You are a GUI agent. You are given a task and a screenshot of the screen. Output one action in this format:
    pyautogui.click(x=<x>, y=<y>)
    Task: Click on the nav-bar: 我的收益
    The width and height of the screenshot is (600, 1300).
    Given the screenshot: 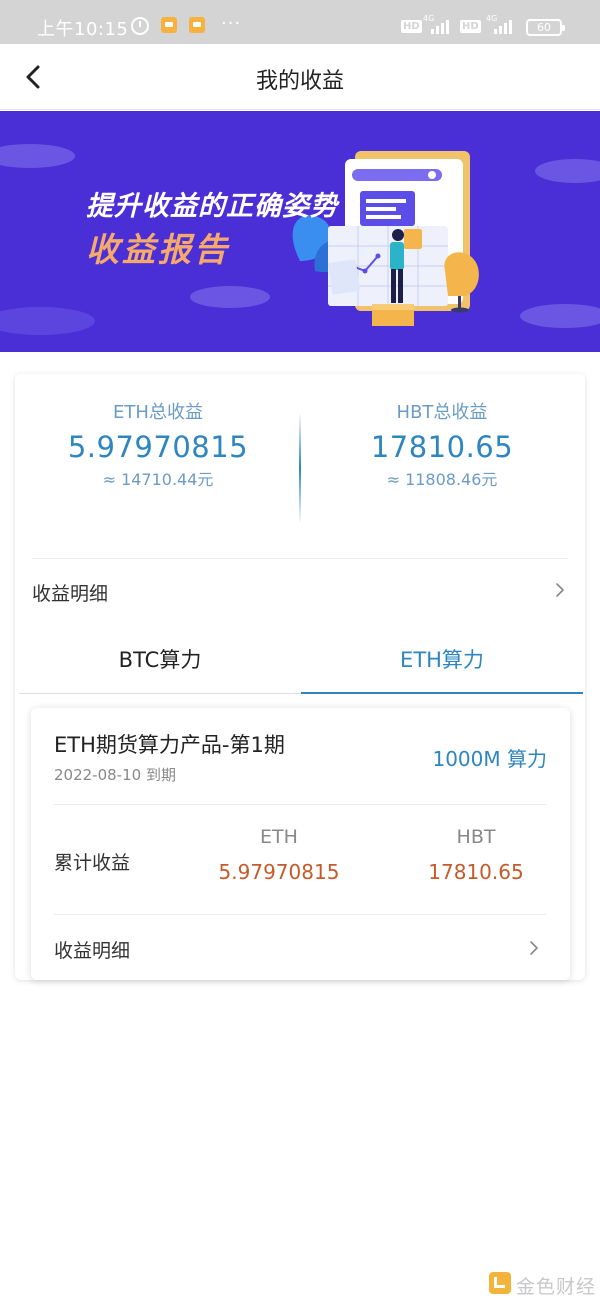 What is the action you would take?
    pyautogui.click(x=300, y=77)
    